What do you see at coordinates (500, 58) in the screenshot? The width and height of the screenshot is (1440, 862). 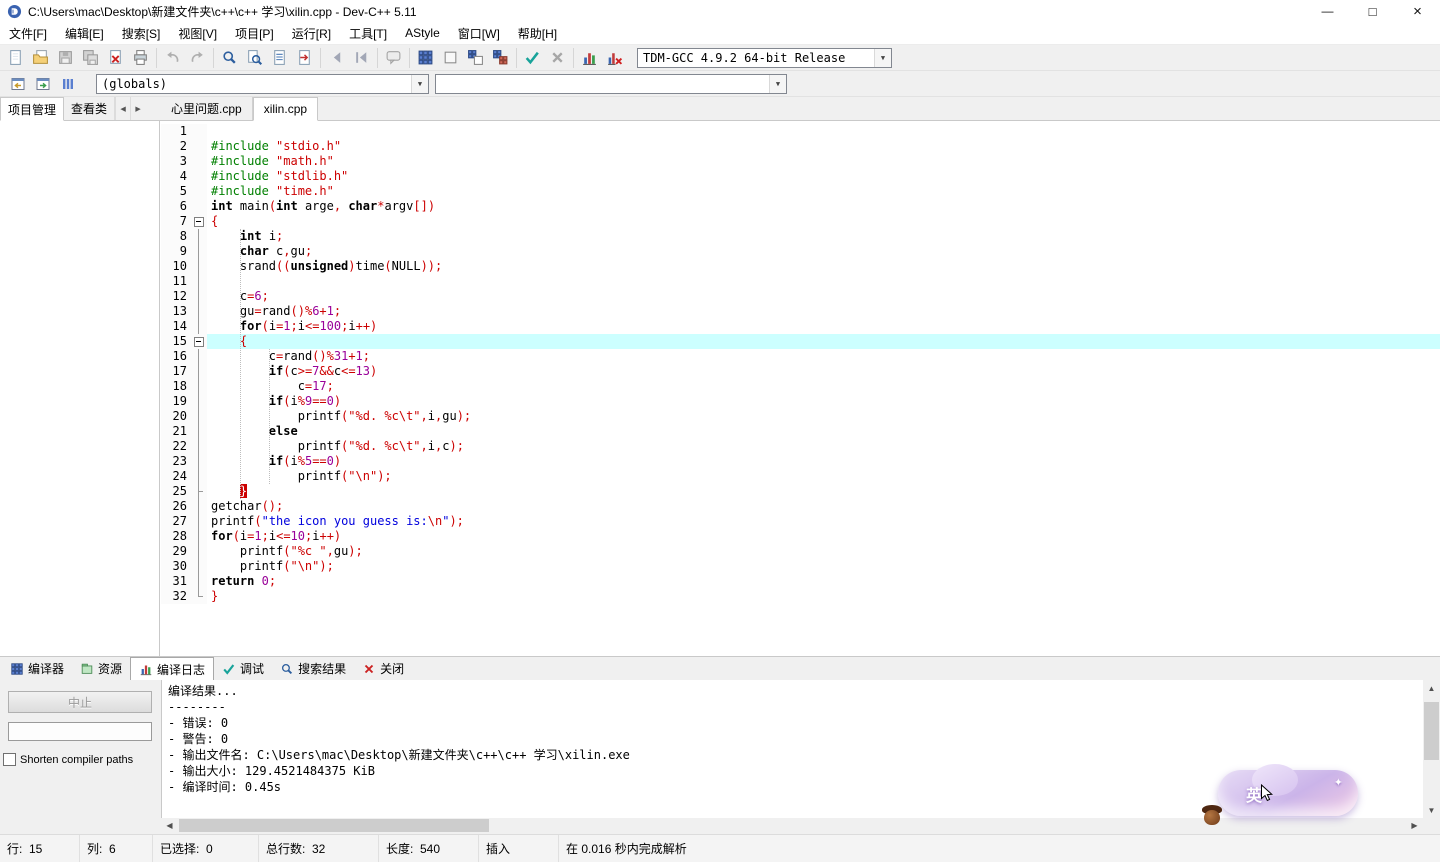 I see `rebuild-all-button` at bounding box center [500, 58].